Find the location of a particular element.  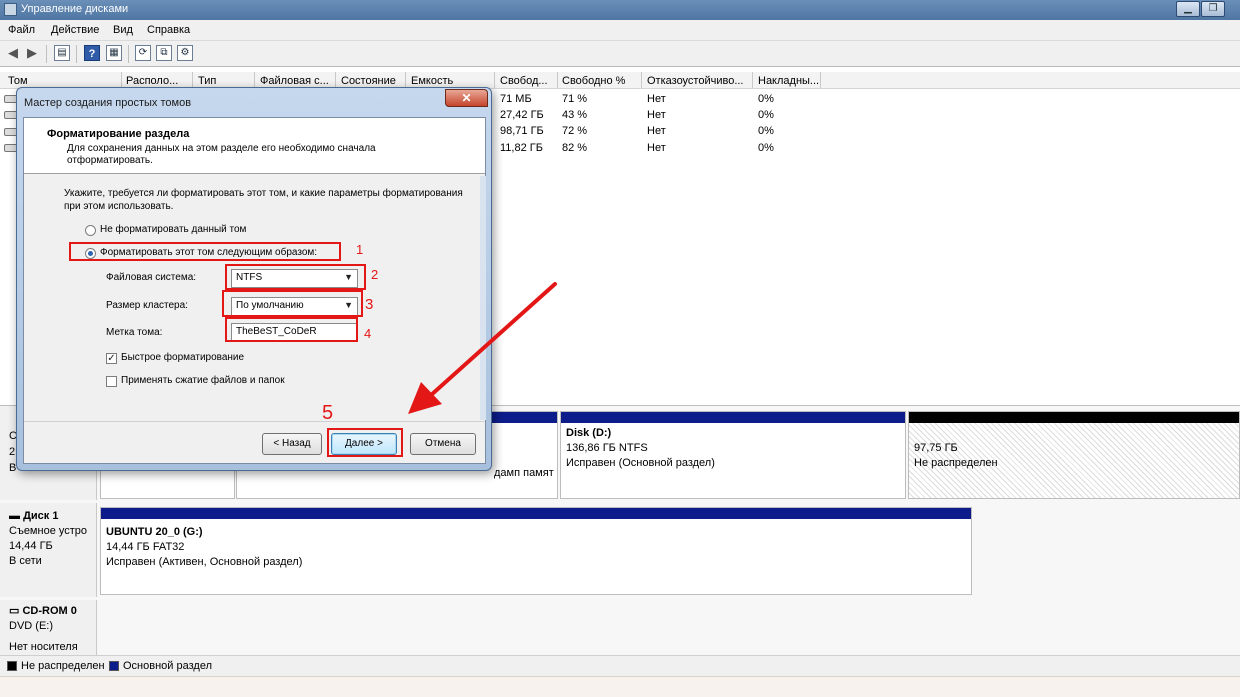

annotation-arrow is located at coordinates (482, 348).